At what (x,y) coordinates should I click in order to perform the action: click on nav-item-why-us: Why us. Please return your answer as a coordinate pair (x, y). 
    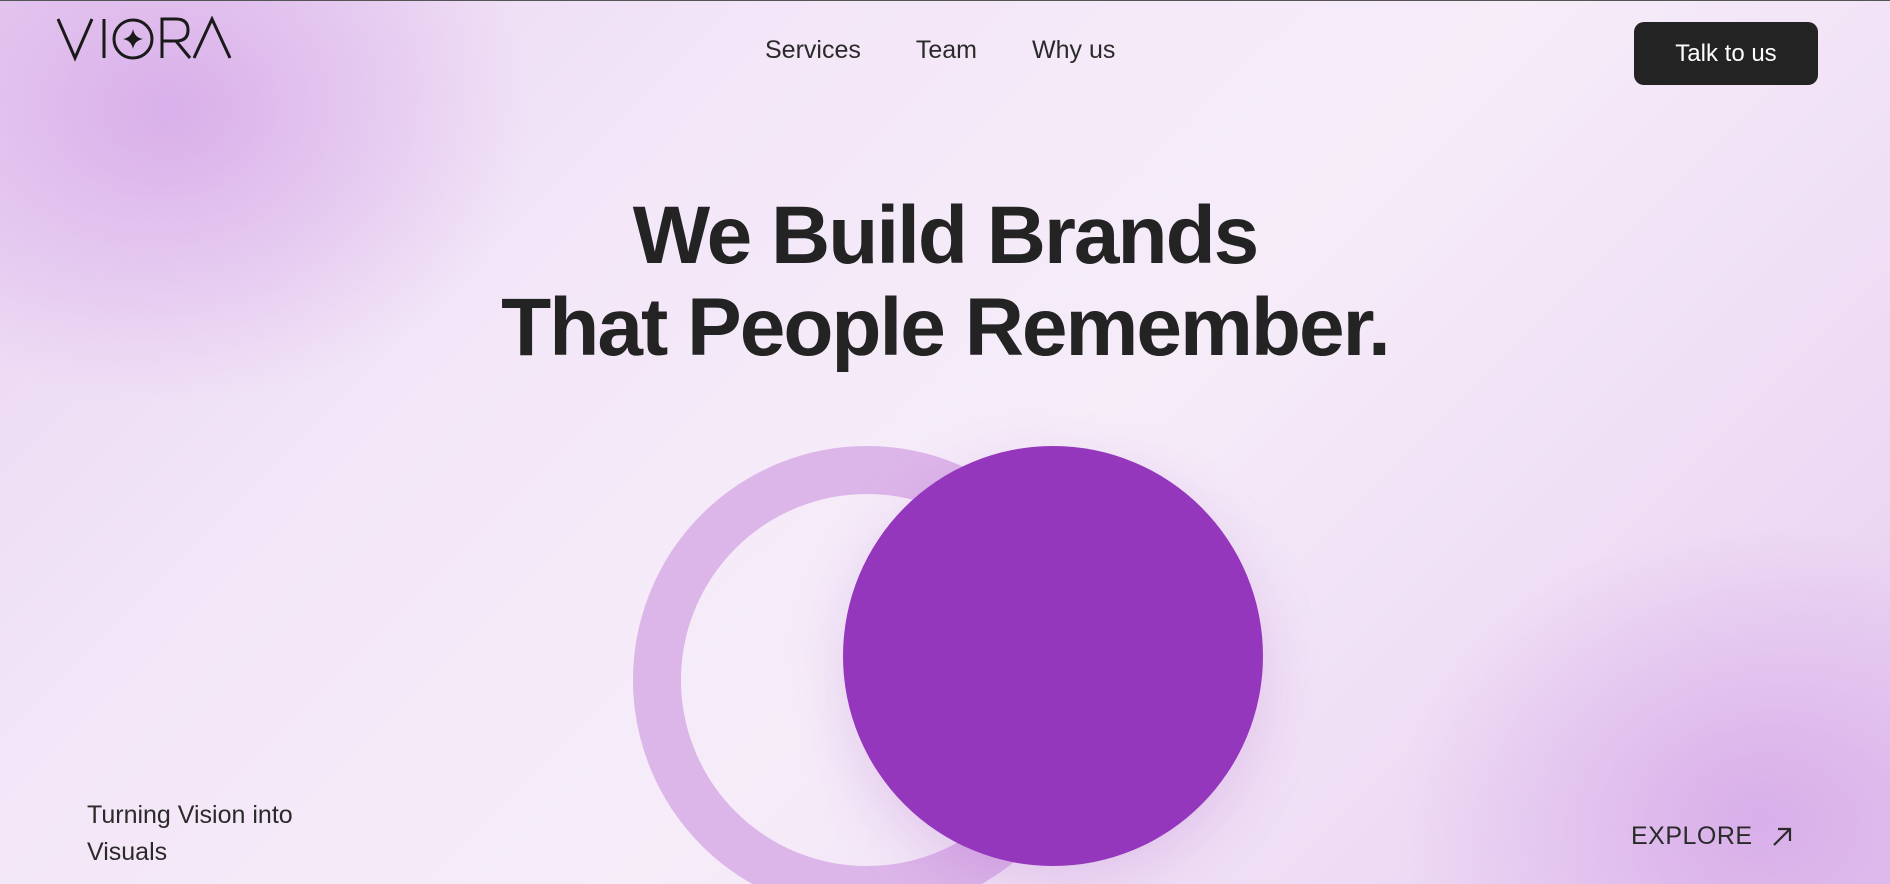
    Looking at the image, I should click on (1073, 50).